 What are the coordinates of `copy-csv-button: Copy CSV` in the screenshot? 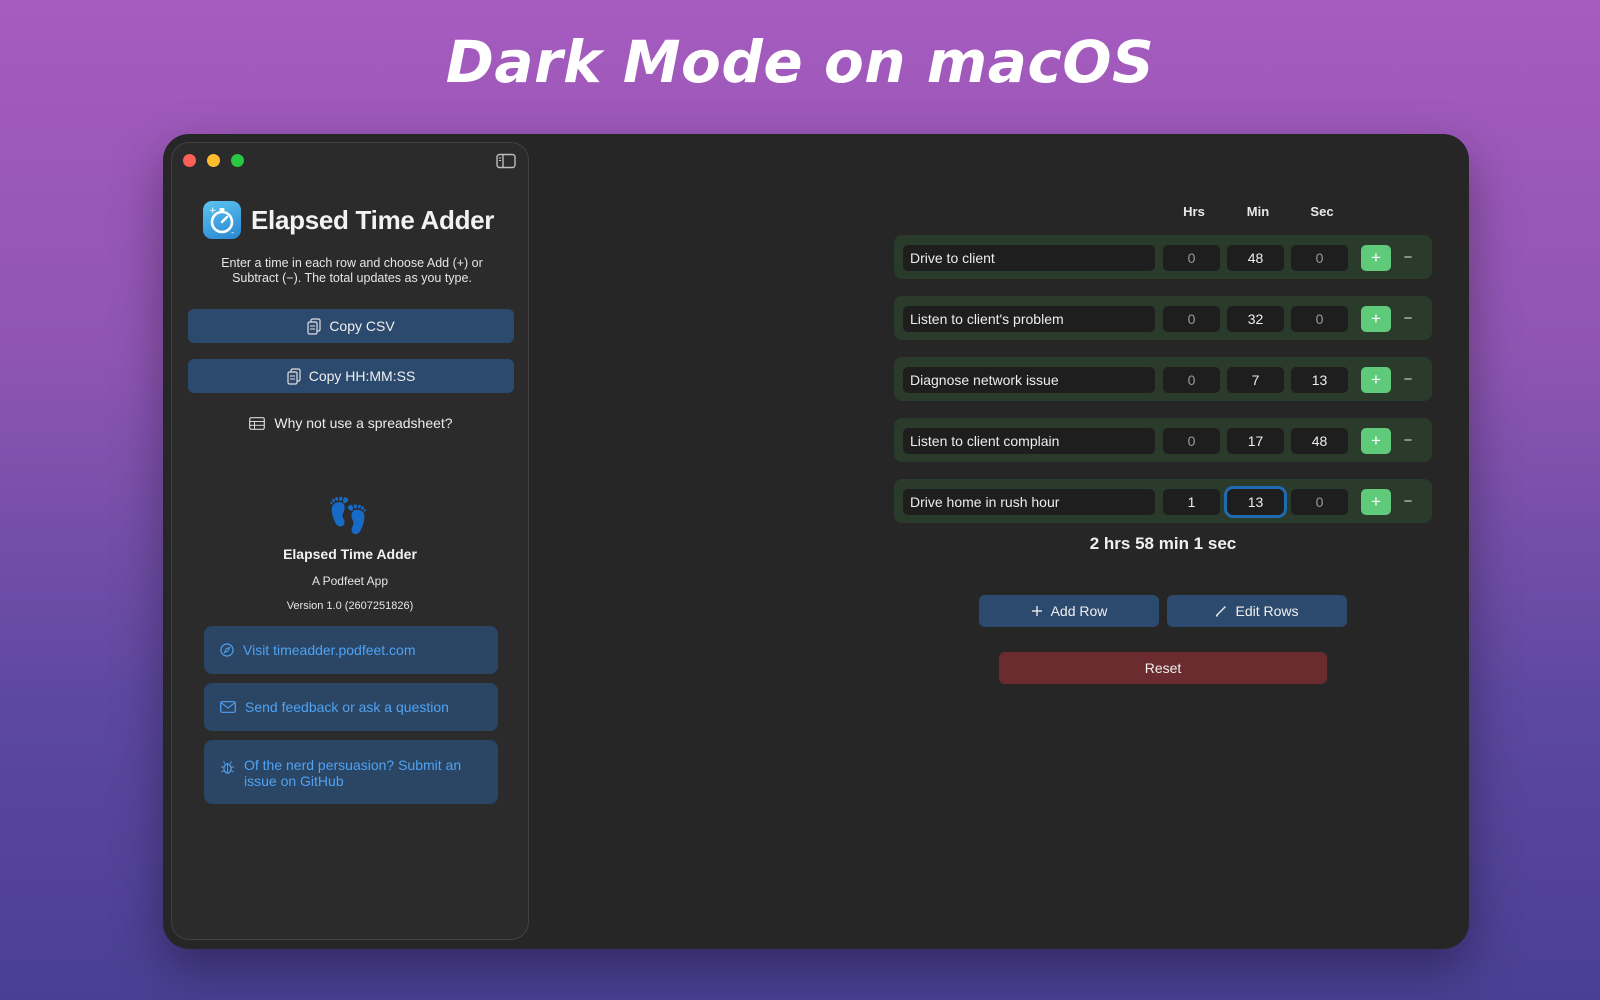 It's located at (351, 326).